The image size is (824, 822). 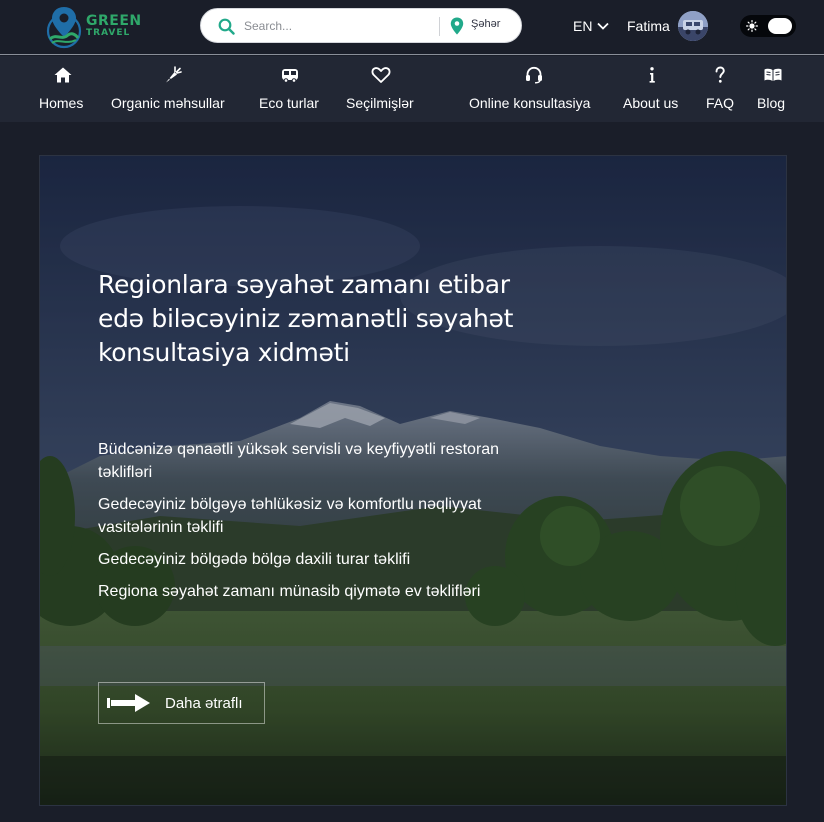 What do you see at coordinates (720, 103) in the screenshot?
I see `nav-label: FAQ` at bounding box center [720, 103].